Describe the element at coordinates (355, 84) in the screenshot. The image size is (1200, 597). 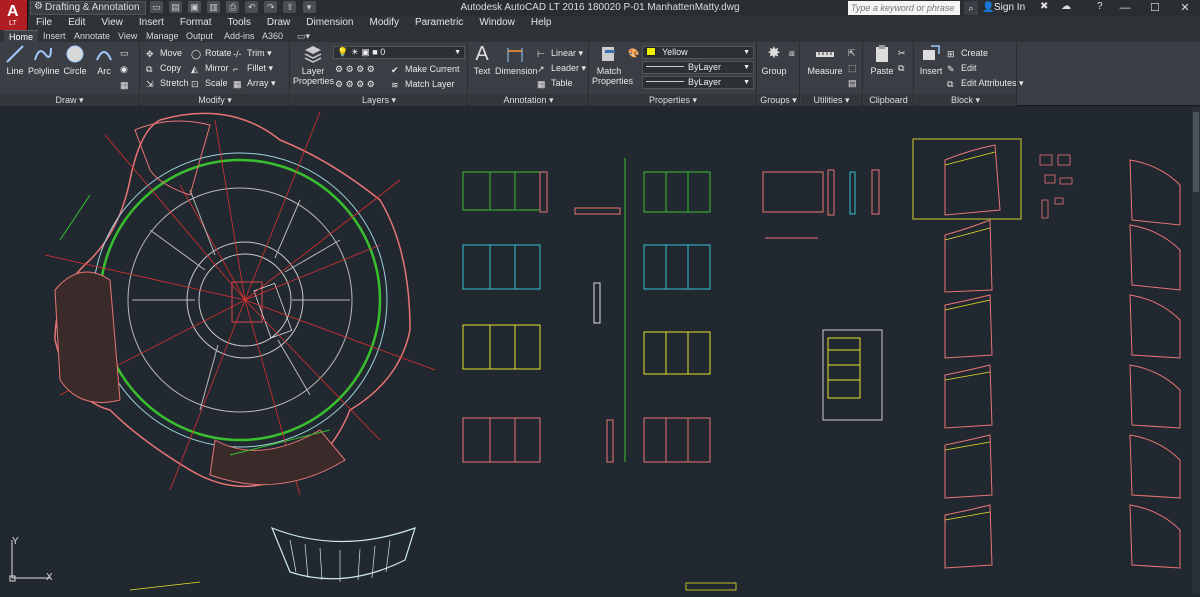
I see `layer-tools-row-2: ⚙ ⚙ ⚙ ⚙` at that location.